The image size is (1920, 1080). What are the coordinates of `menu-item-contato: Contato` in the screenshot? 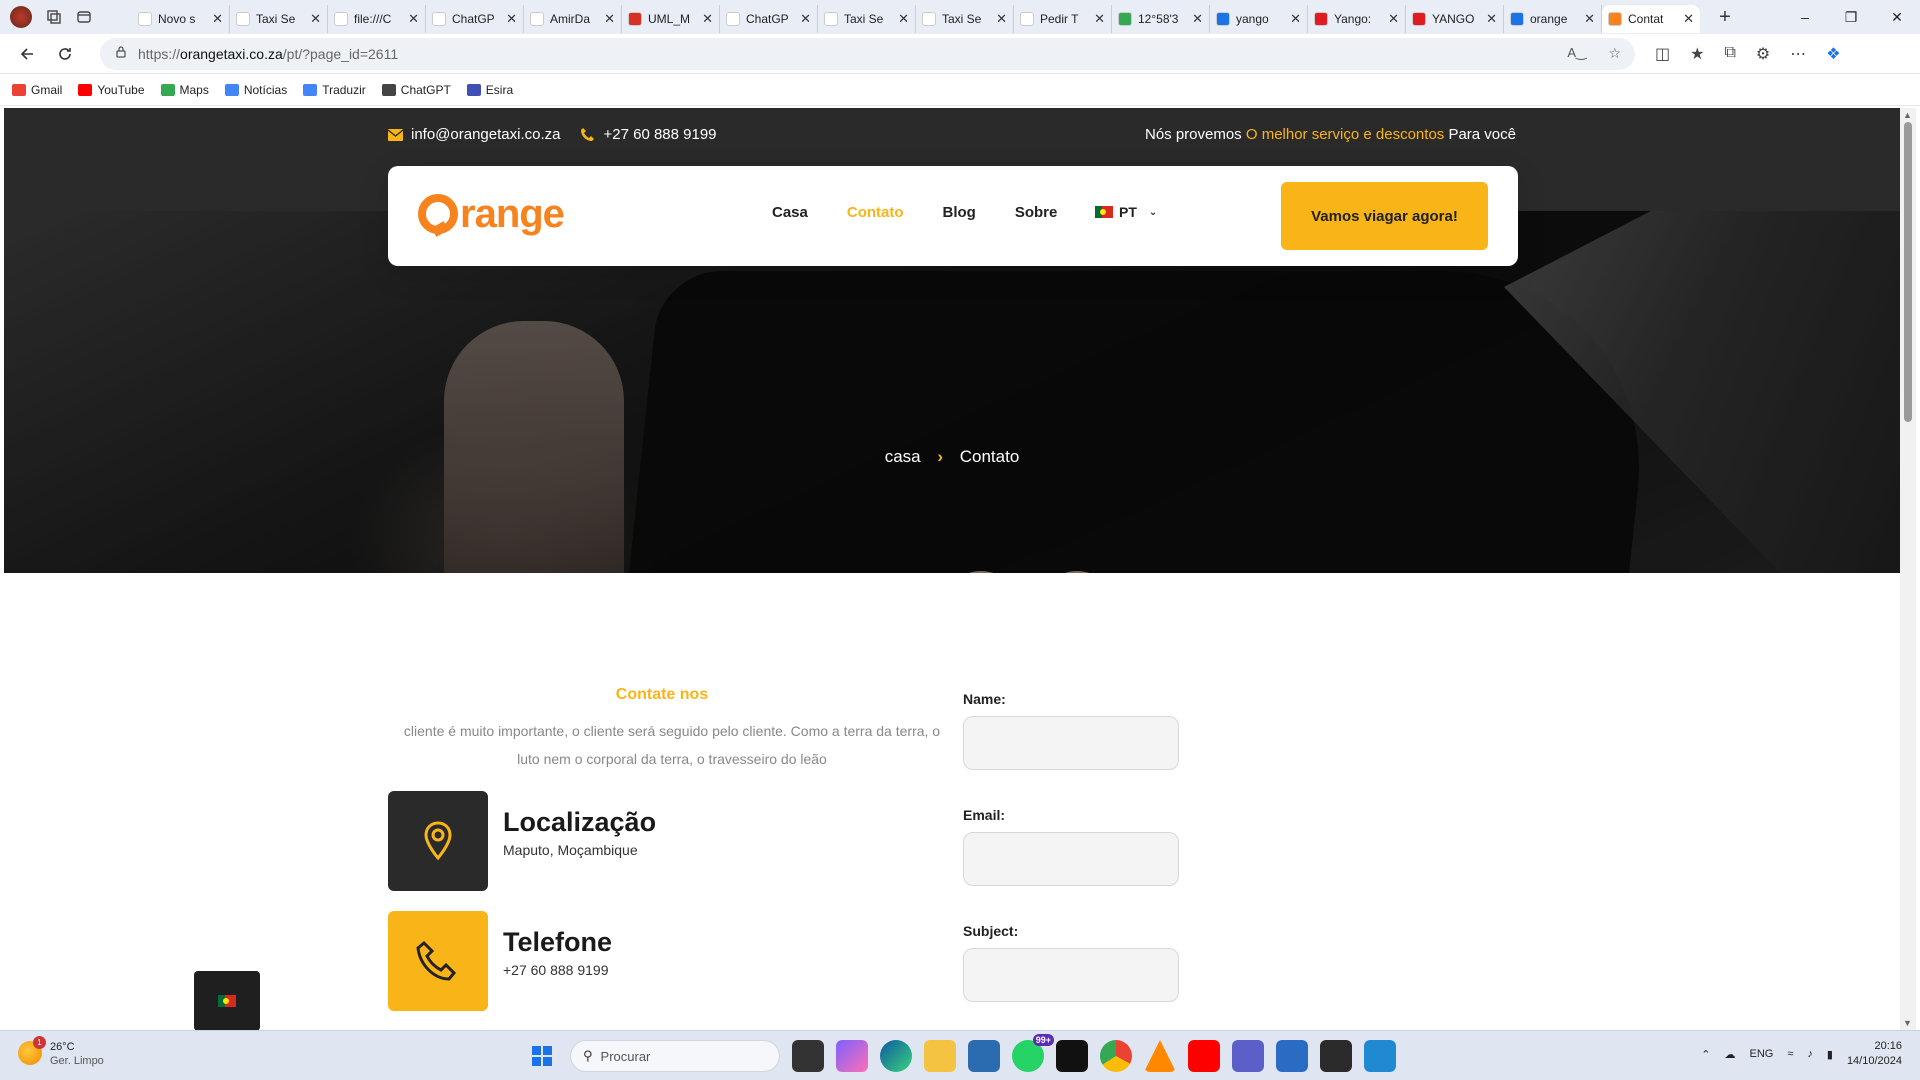 It's located at (875, 212).